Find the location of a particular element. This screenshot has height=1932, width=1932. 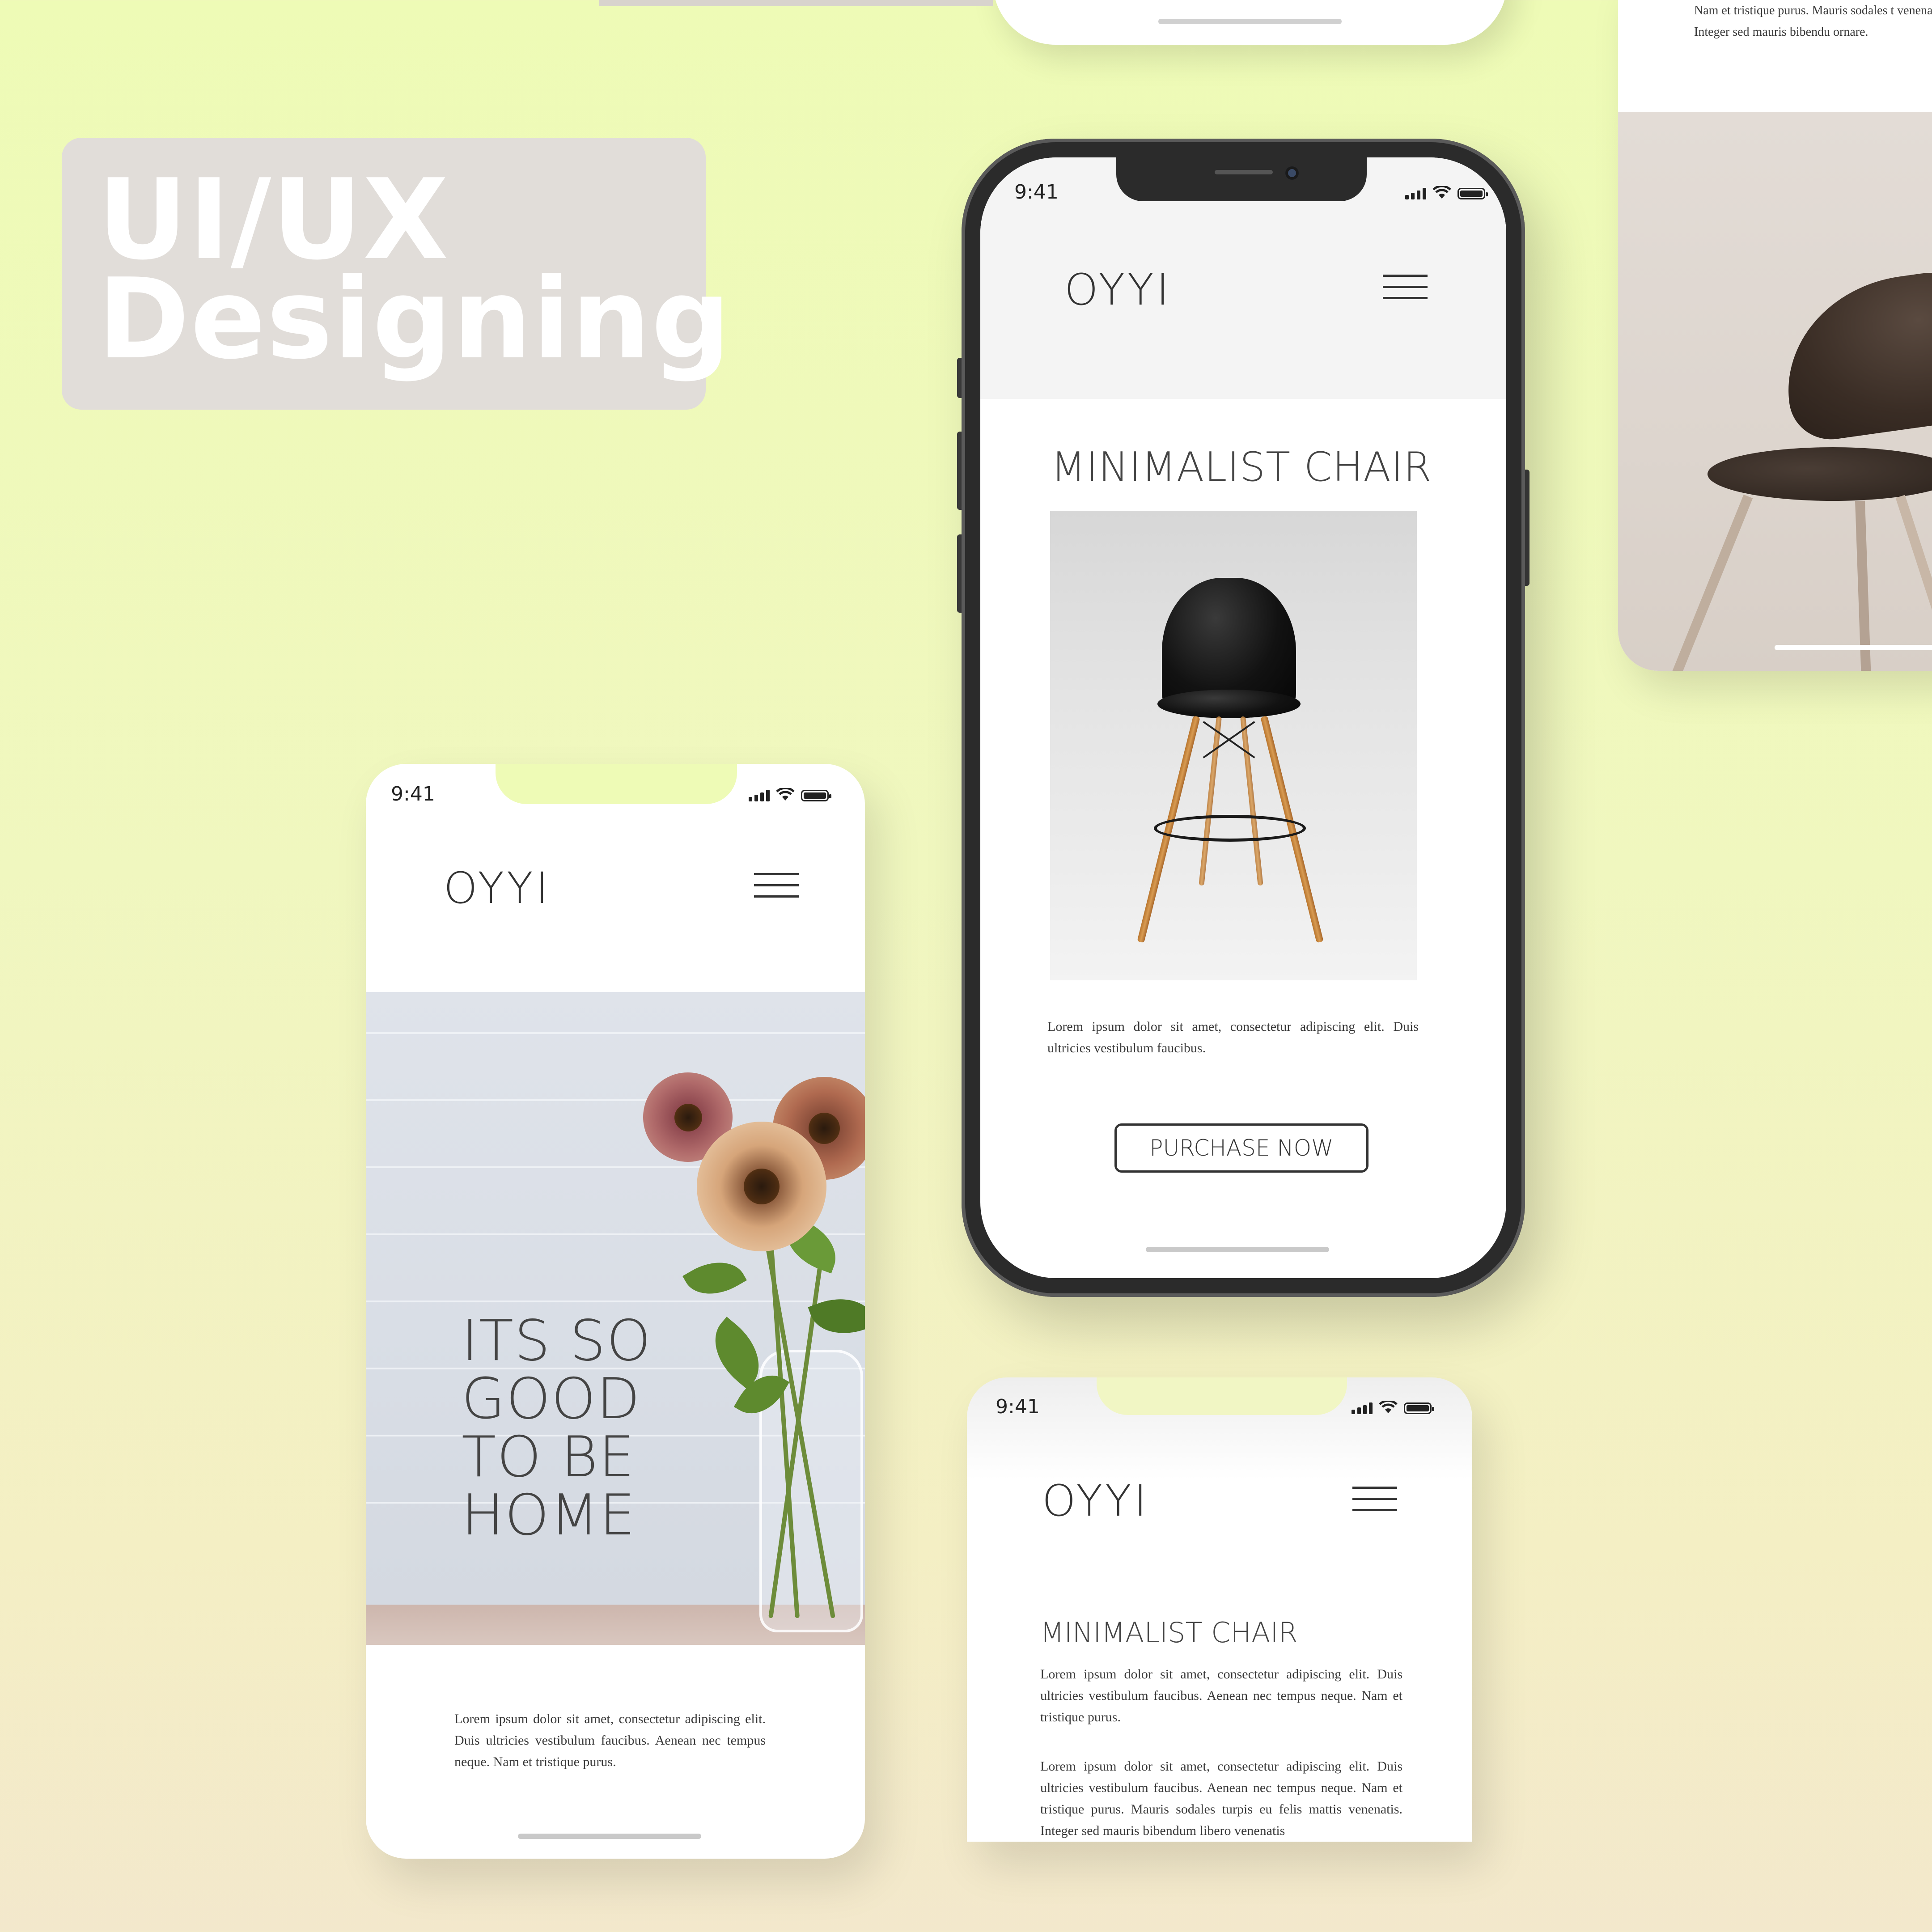

camera-icon is located at coordinates (1292, 173).